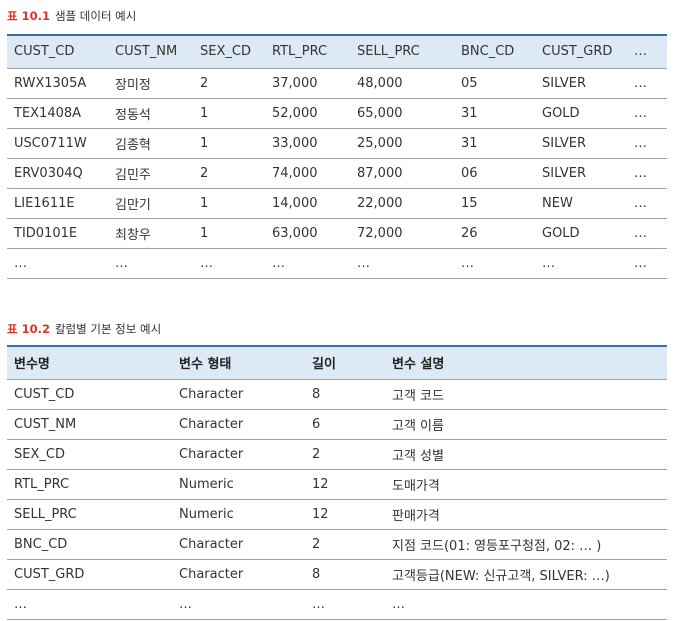 The height and width of the screenshot is (621, 687). What do you see at coordinates (205, 365) in the screenshot?
I see `column-header: 변수 형태` at bounding box center [205, 365].